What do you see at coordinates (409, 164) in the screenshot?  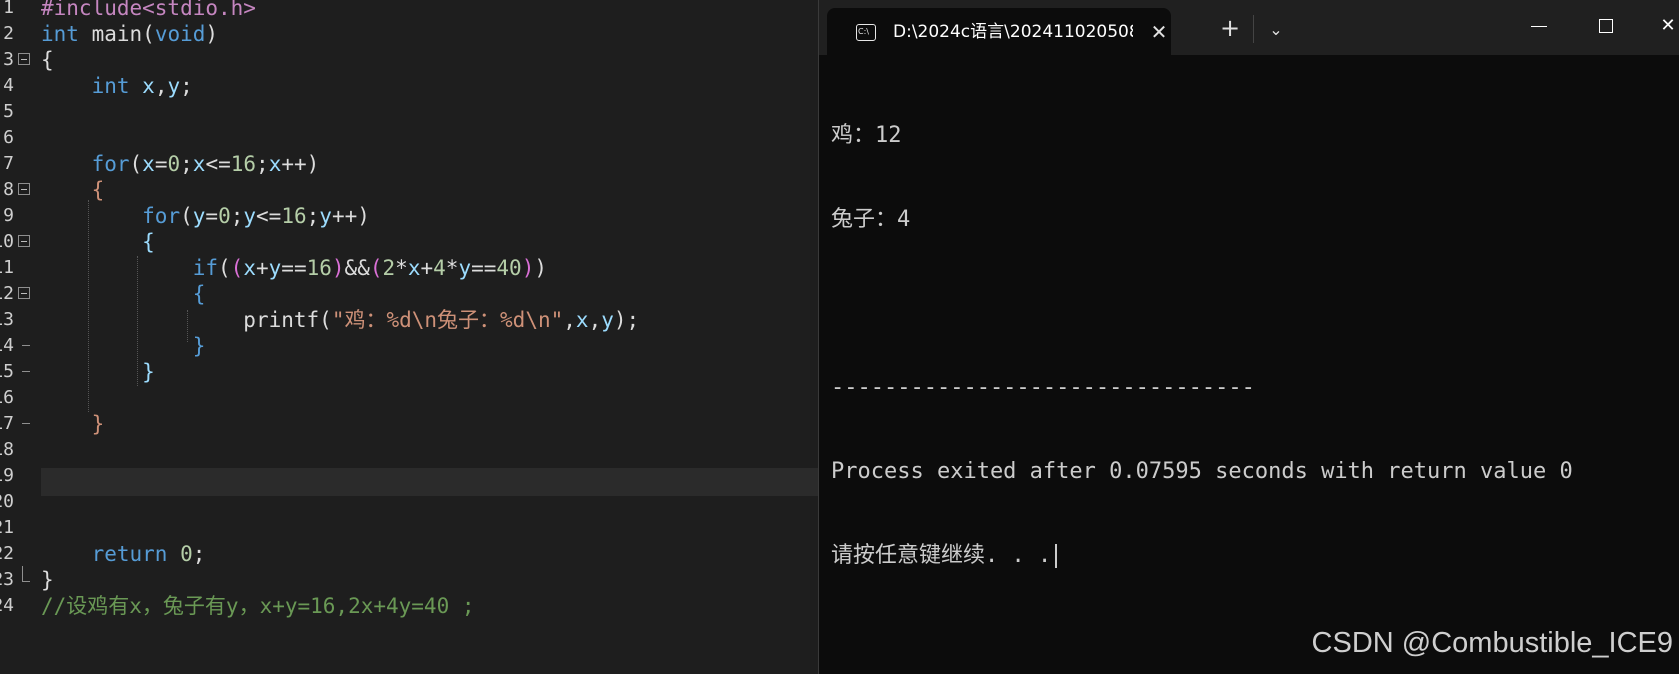 I see `code-line: 7 for(x=0;x<=16;x++)` at bounding box center [409, 164].